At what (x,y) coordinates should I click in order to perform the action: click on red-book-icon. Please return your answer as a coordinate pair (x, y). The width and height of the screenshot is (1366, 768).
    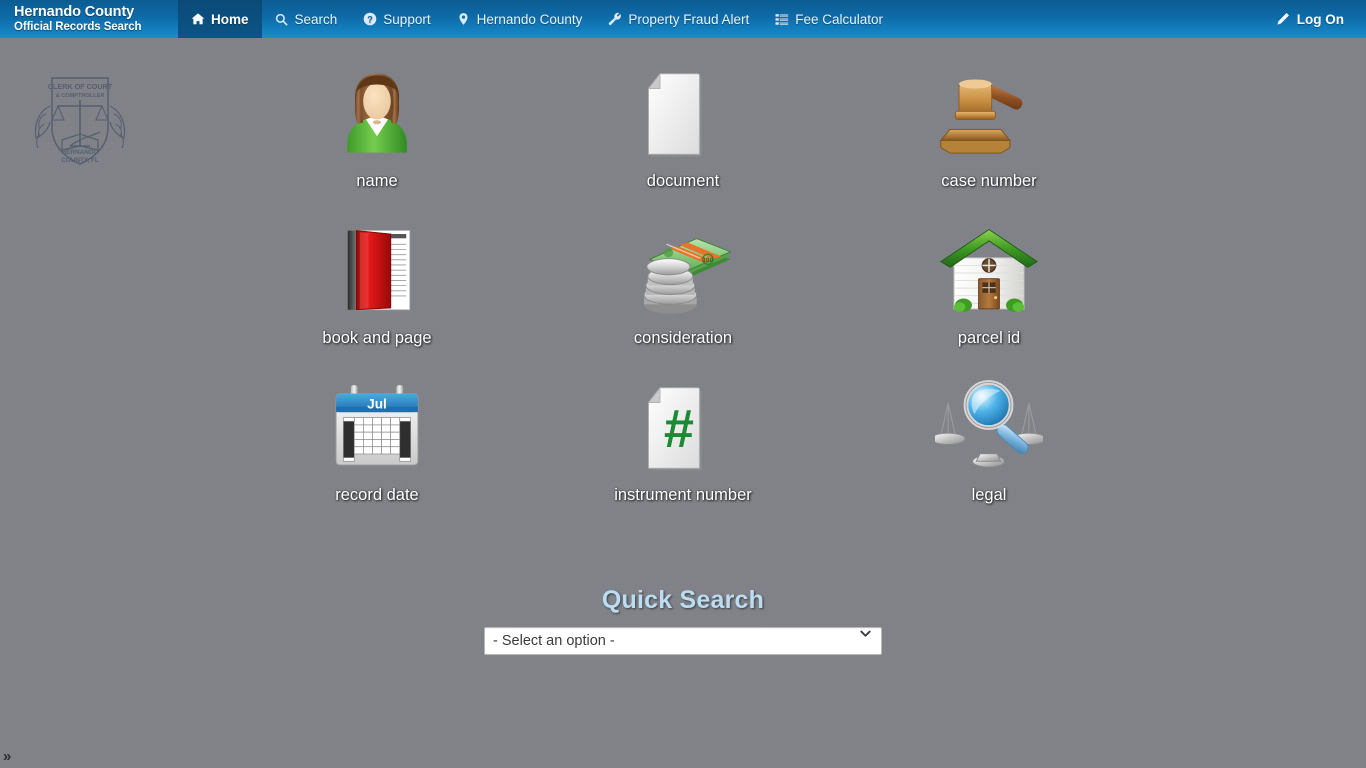
    Looking at the image, I should click on (377, 266).